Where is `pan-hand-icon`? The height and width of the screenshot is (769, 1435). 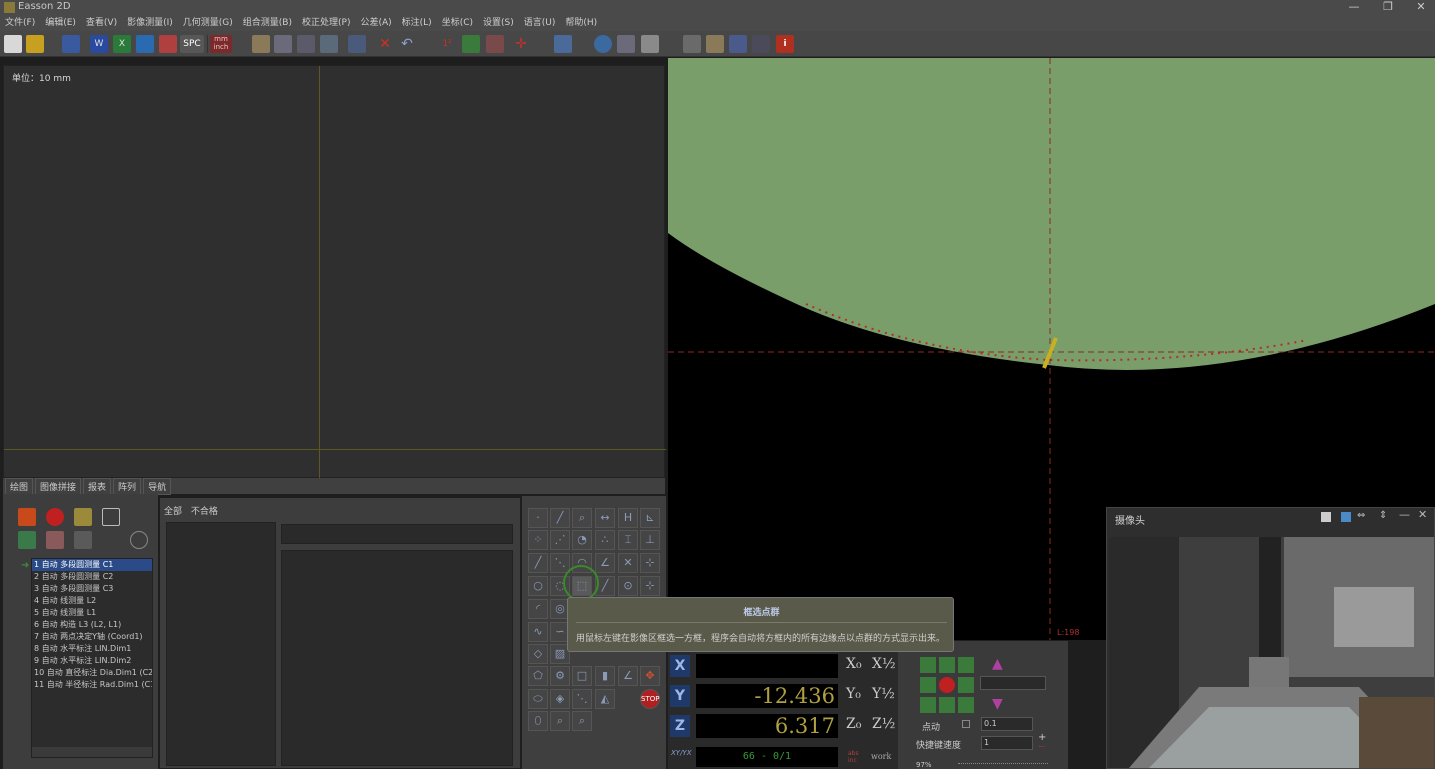
pan-hand-icon is located at coordinates (261, 44).